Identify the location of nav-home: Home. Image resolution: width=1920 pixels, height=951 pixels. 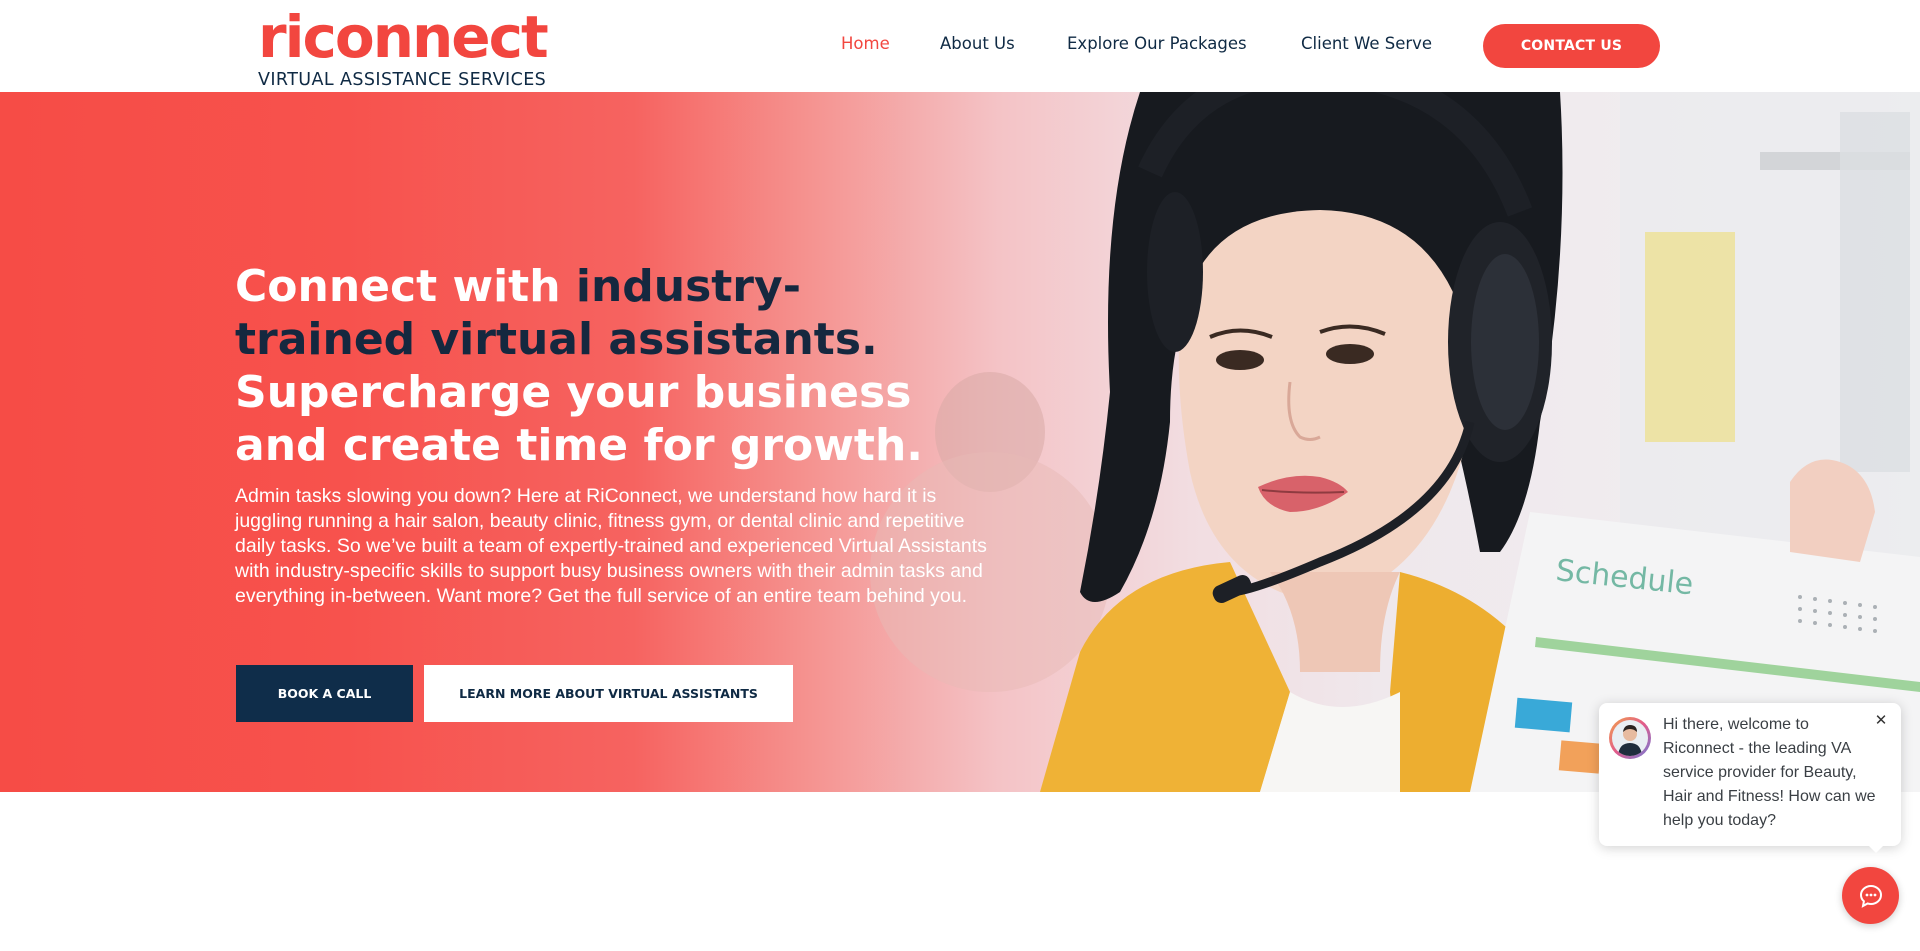
(865, 43).